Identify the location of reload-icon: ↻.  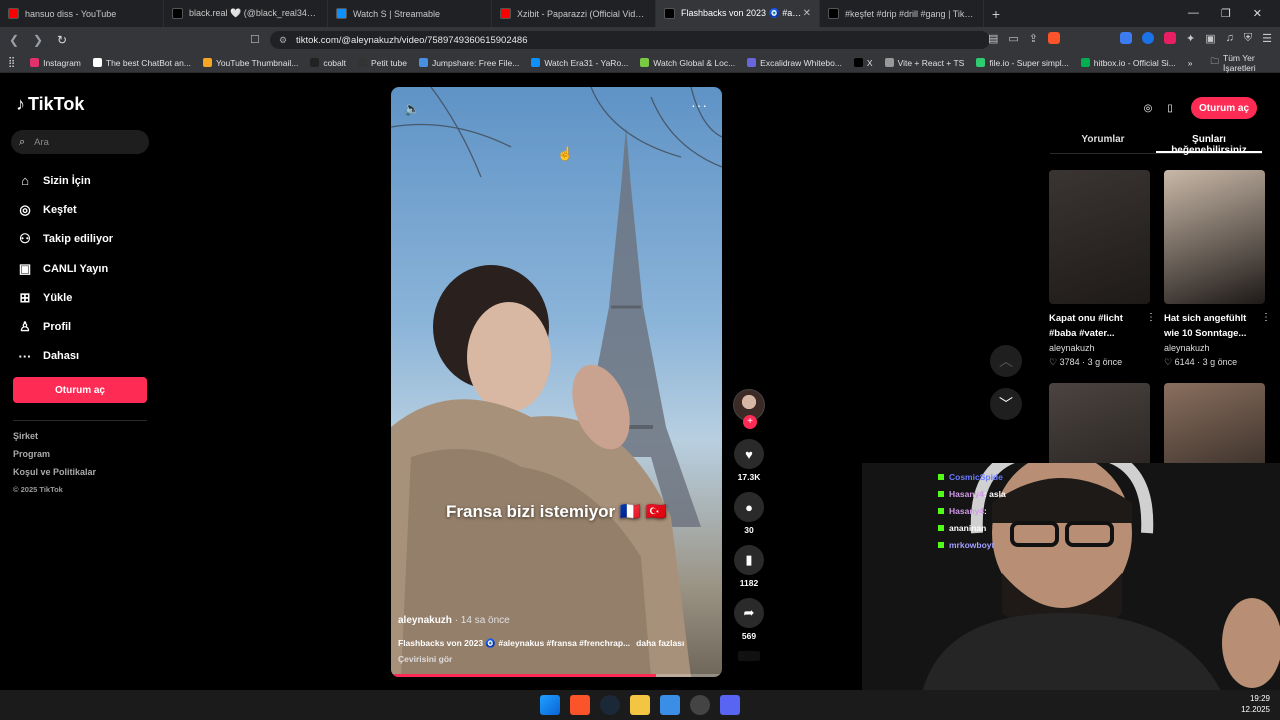
(62, 40).